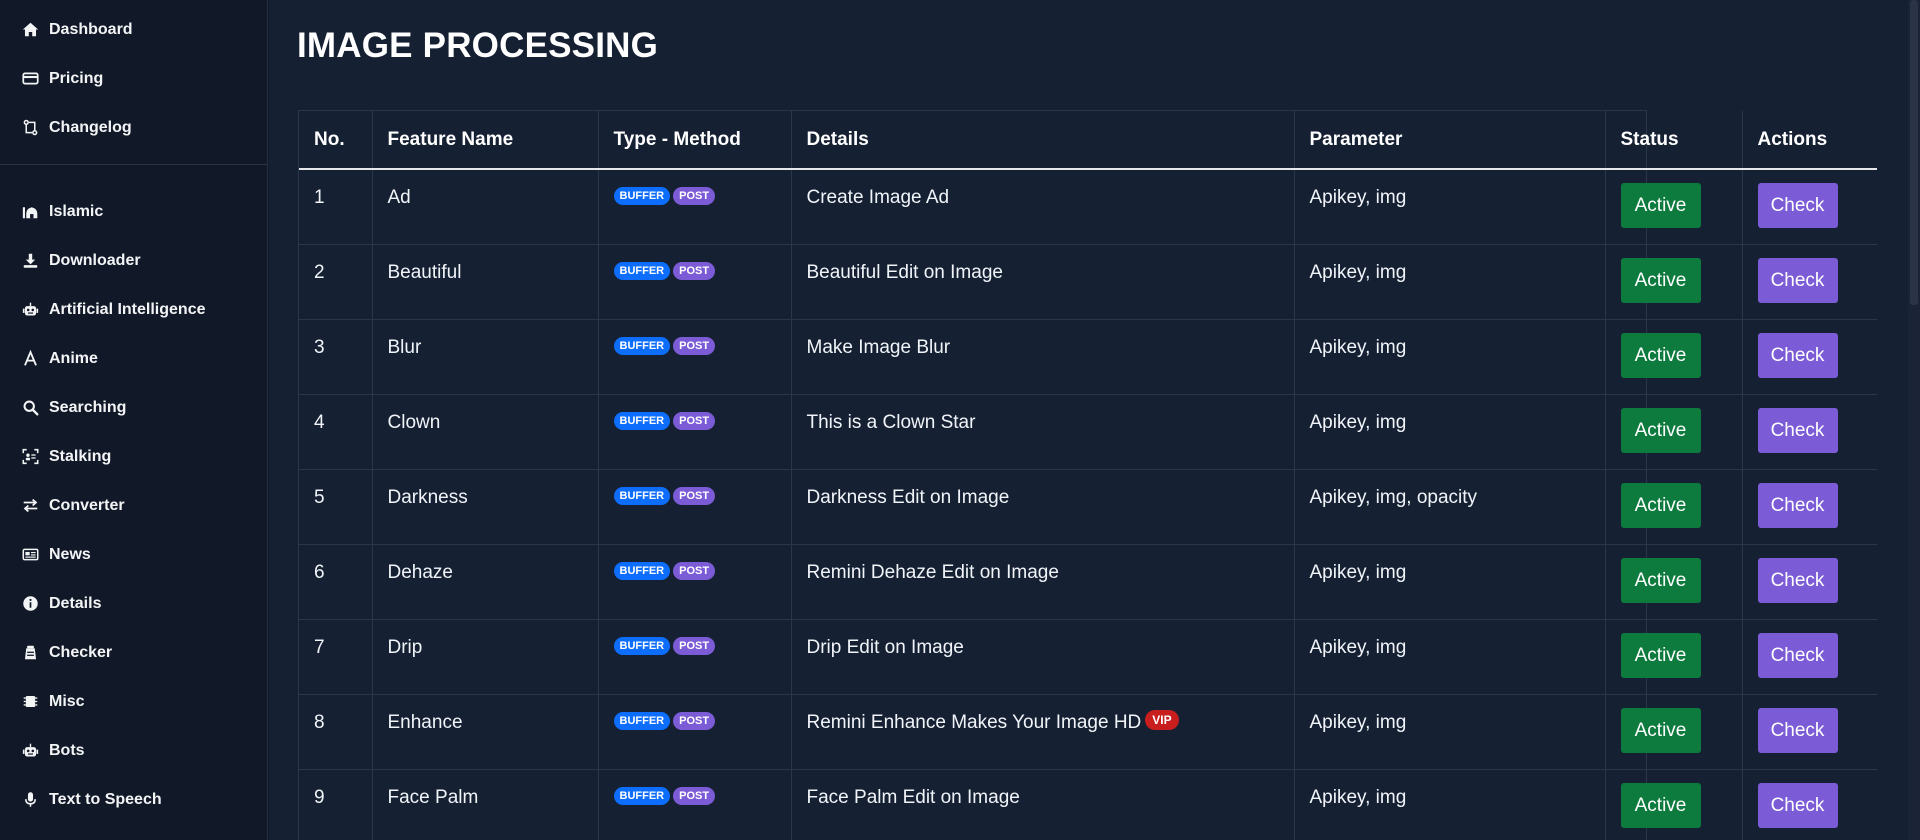  What do you see at coordinates (336, 207) in the screenshot?
I see `row-number: 1` at bounding box center [336, 207].